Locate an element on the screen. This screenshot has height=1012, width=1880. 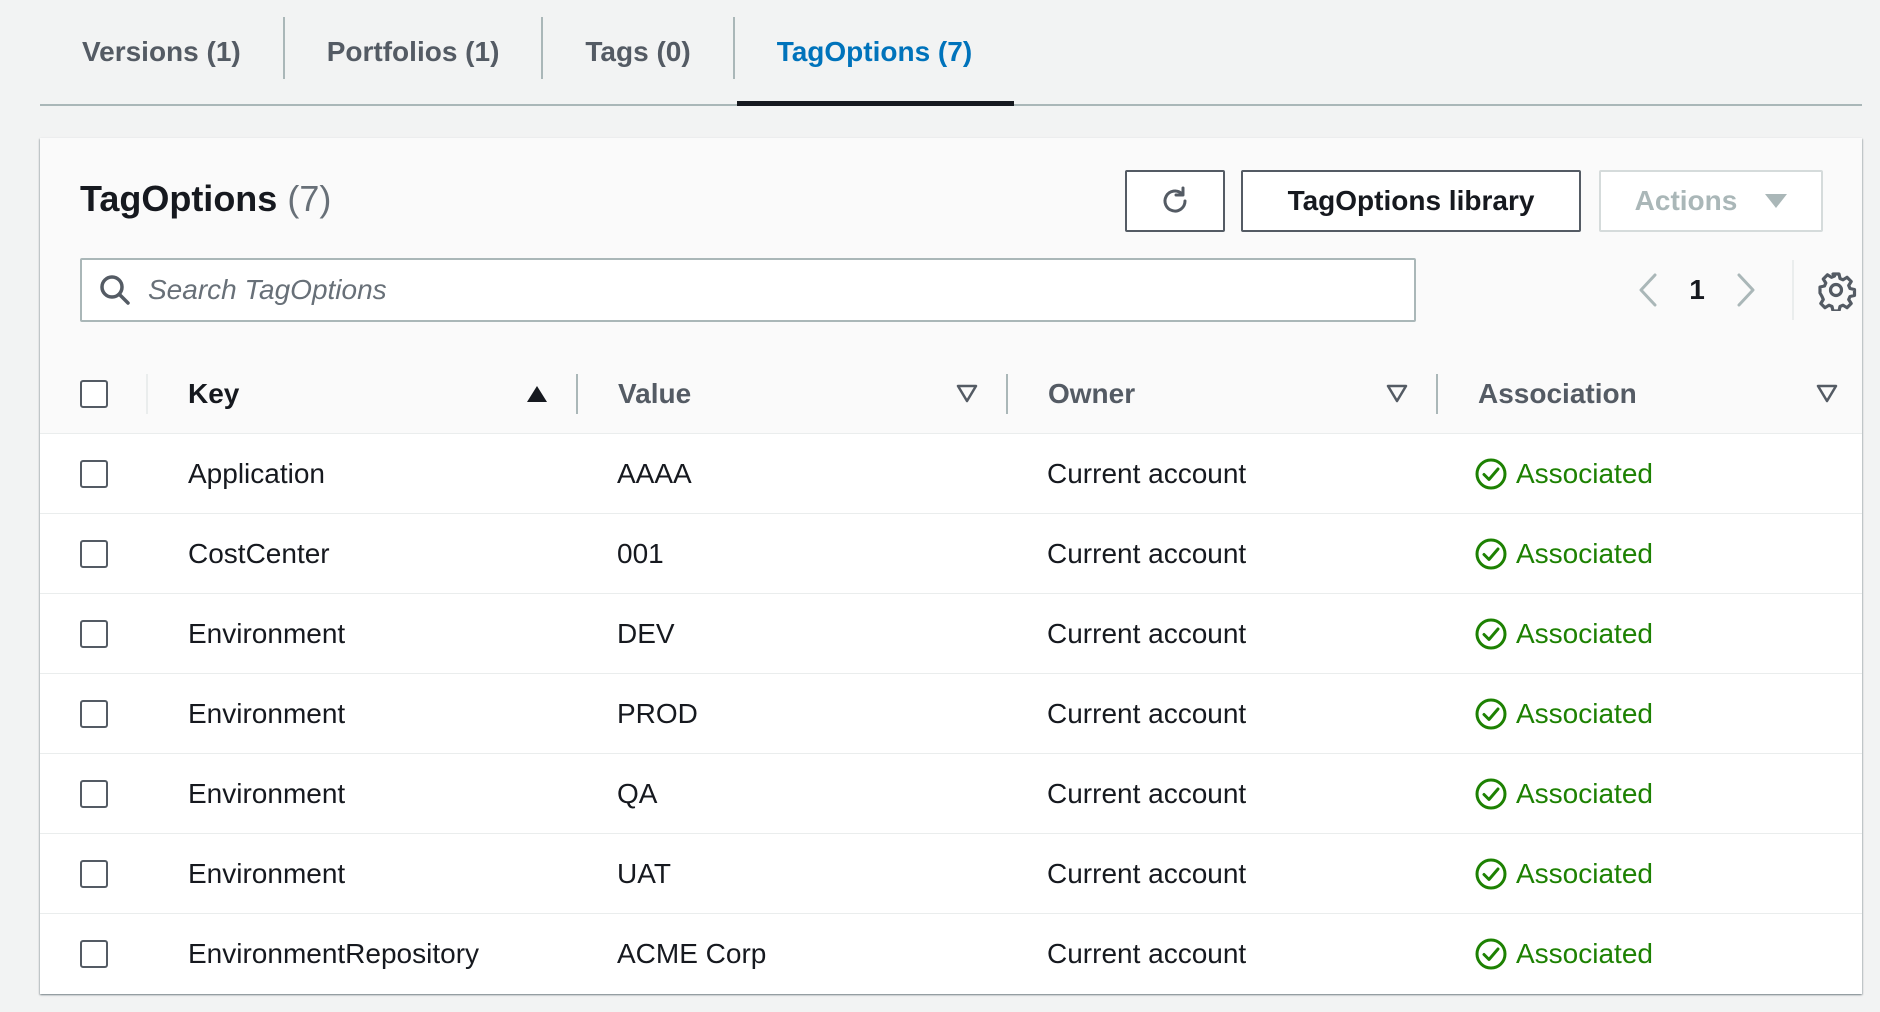
cell-value: QA is located at coordinates (637, 793).